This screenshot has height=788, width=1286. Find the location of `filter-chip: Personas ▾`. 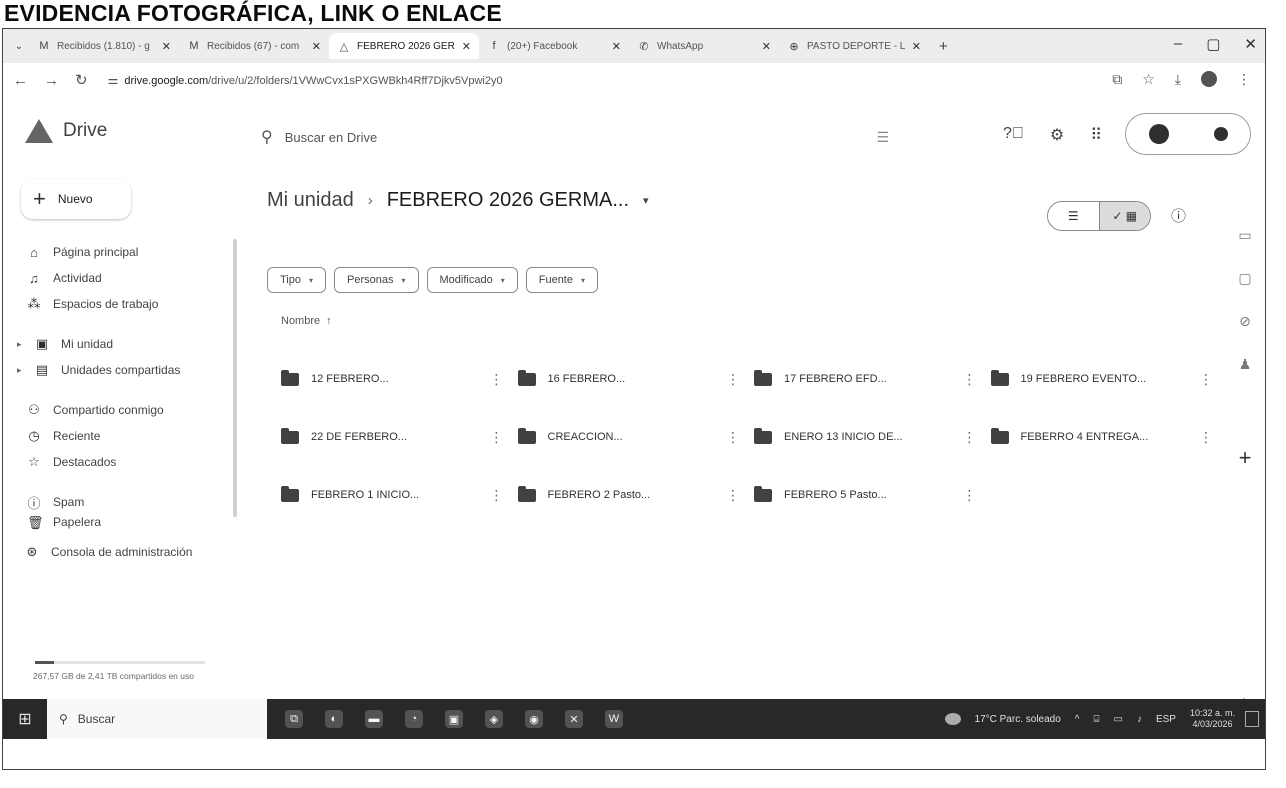

filter-chip: Personas ▾ is located at coordinates (376, 280).